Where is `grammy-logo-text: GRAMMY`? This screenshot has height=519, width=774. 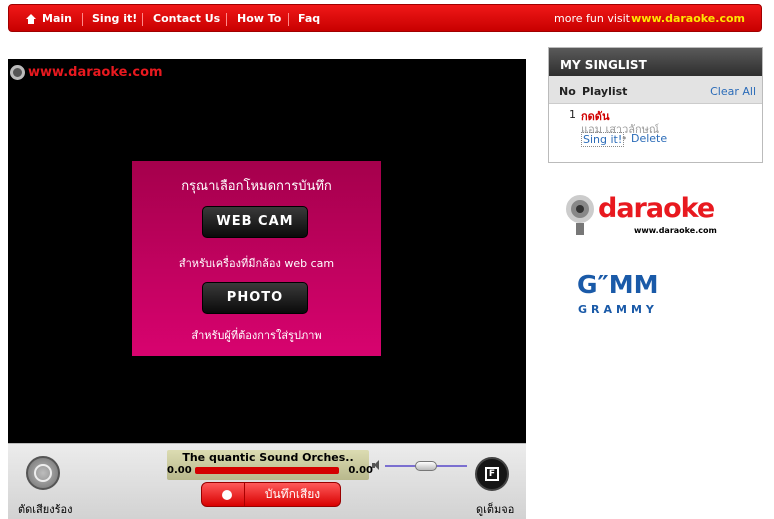
grammy-logo-text: GRAMMY is located at coordinates (618, 309).